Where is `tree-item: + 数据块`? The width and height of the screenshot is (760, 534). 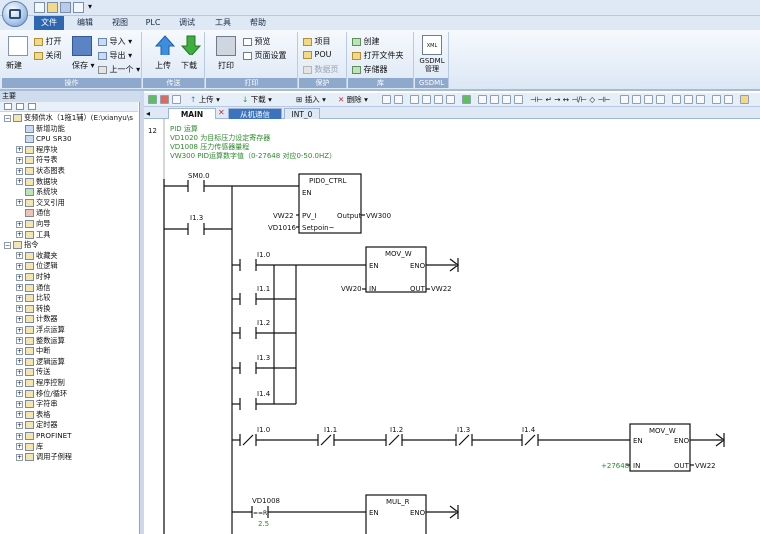
tree-item: + 数据块 is located at coordinates (37, 182).